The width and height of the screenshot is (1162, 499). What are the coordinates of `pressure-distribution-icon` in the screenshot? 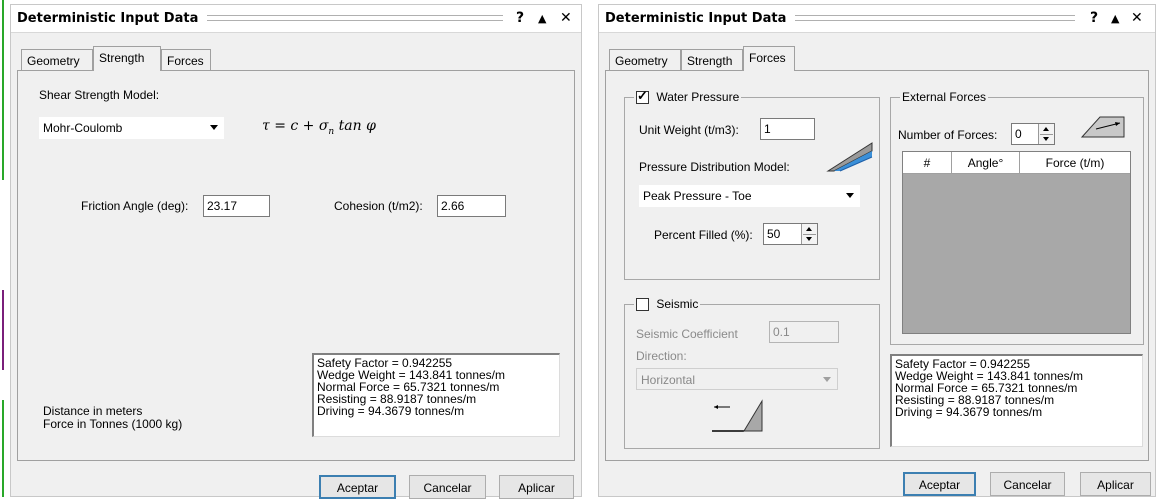 It's located at (849, 157).